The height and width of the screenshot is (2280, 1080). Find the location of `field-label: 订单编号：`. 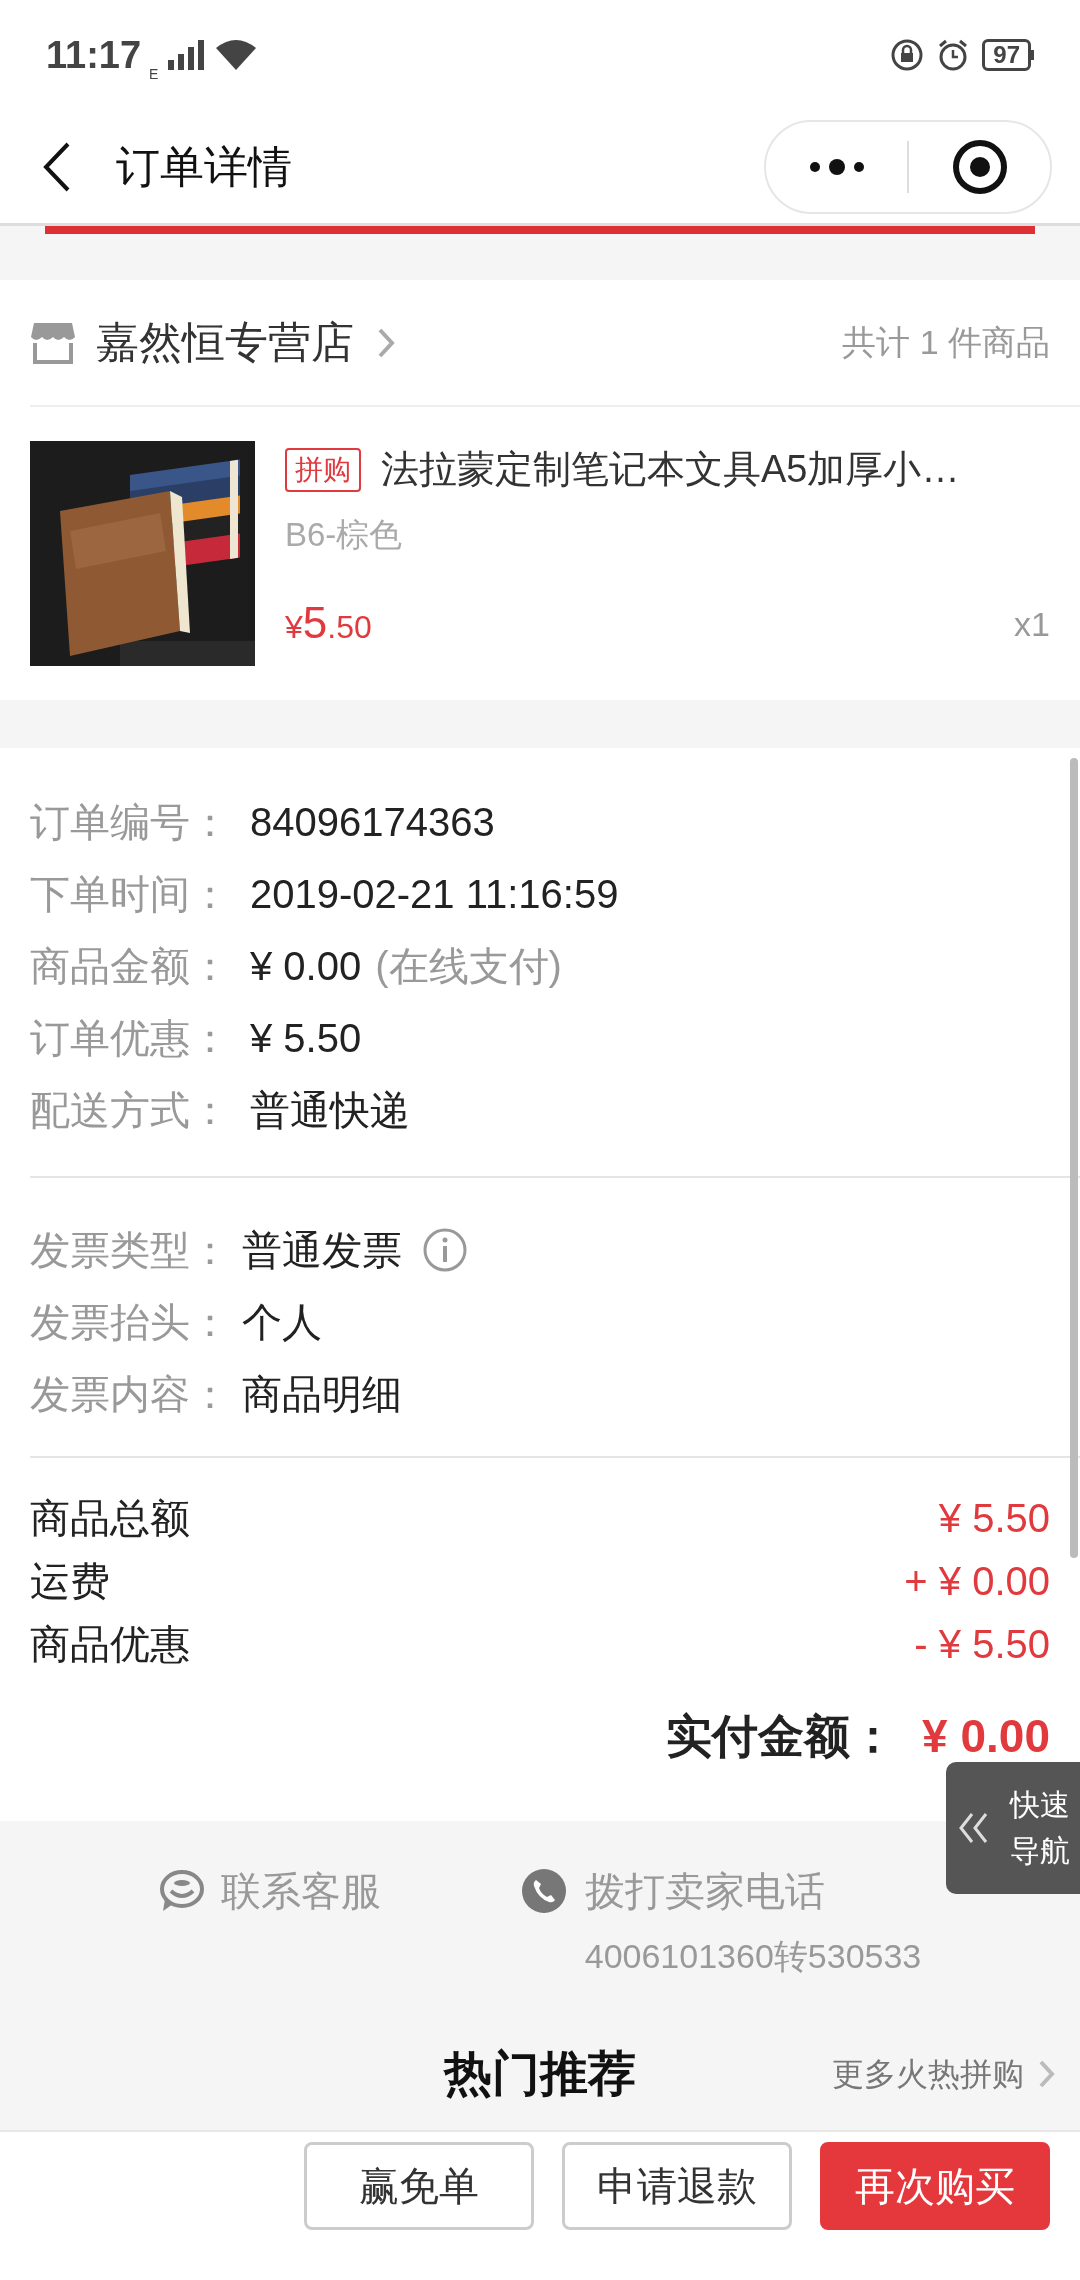

field-label: 订单编号： is located at coordinates (130, 822).